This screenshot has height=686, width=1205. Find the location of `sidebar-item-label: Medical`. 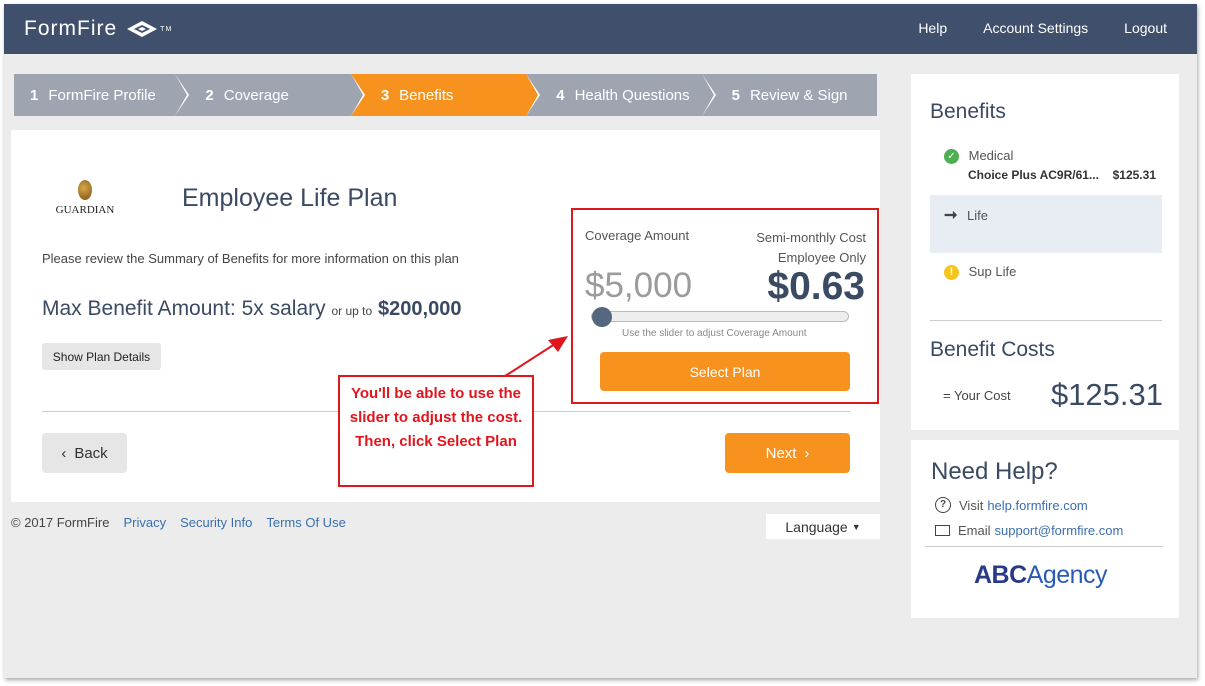

sidebar-item-label: Medical is located at coordinates (991, 155).